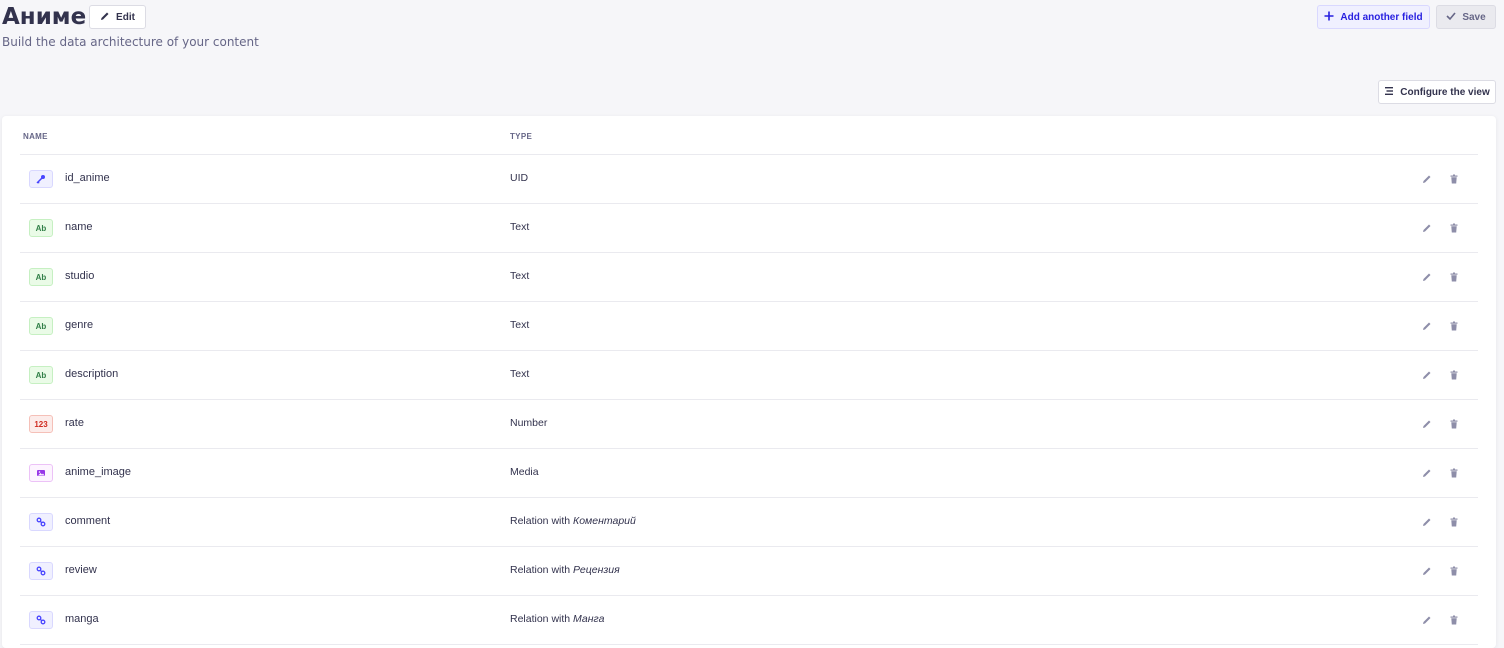 The height and width of the screenshot is (648, 1504). What do you see at coordinates (1445, 92) in the screenshot?
I see `configure-view-label: Configure the view` at bounding box center [1445, 92].